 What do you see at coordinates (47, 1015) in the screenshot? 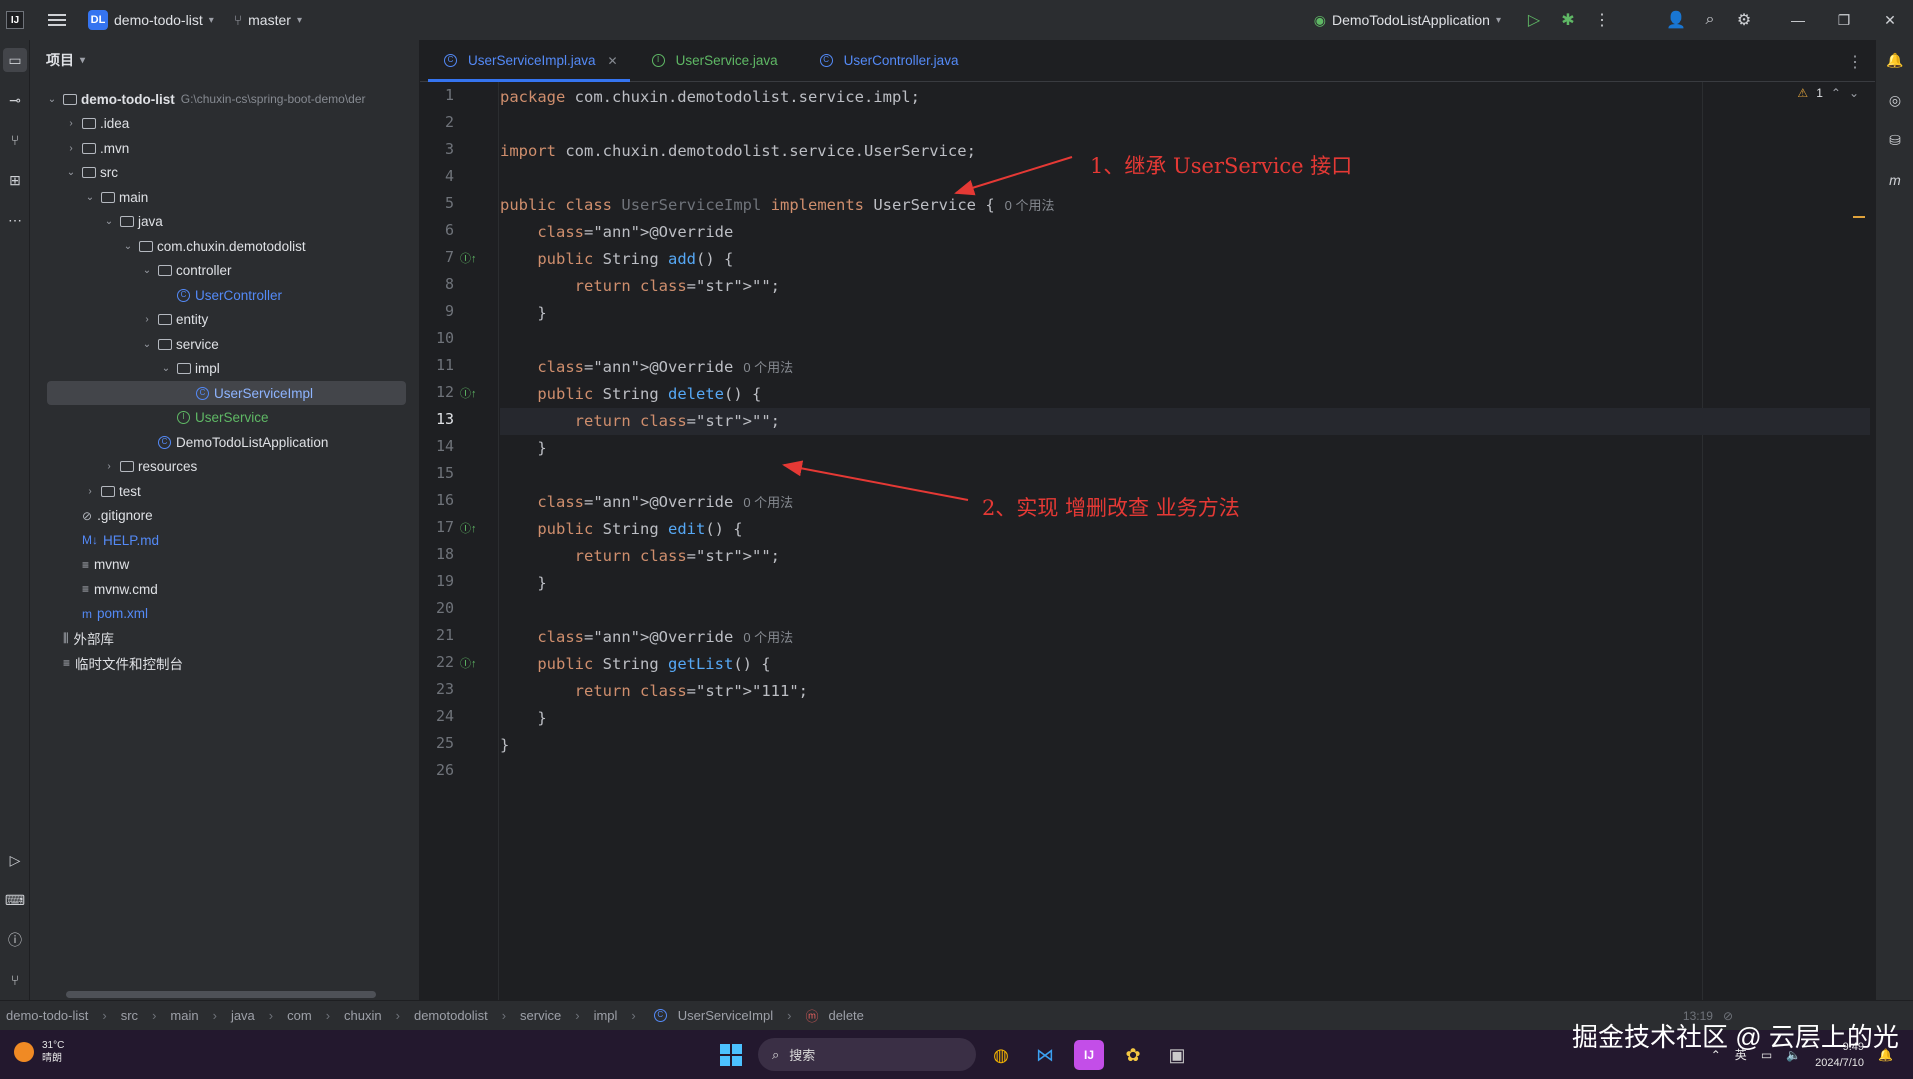
I see `breadcrumb-item: demo-todo-list` at bounding box center [47, 1015].